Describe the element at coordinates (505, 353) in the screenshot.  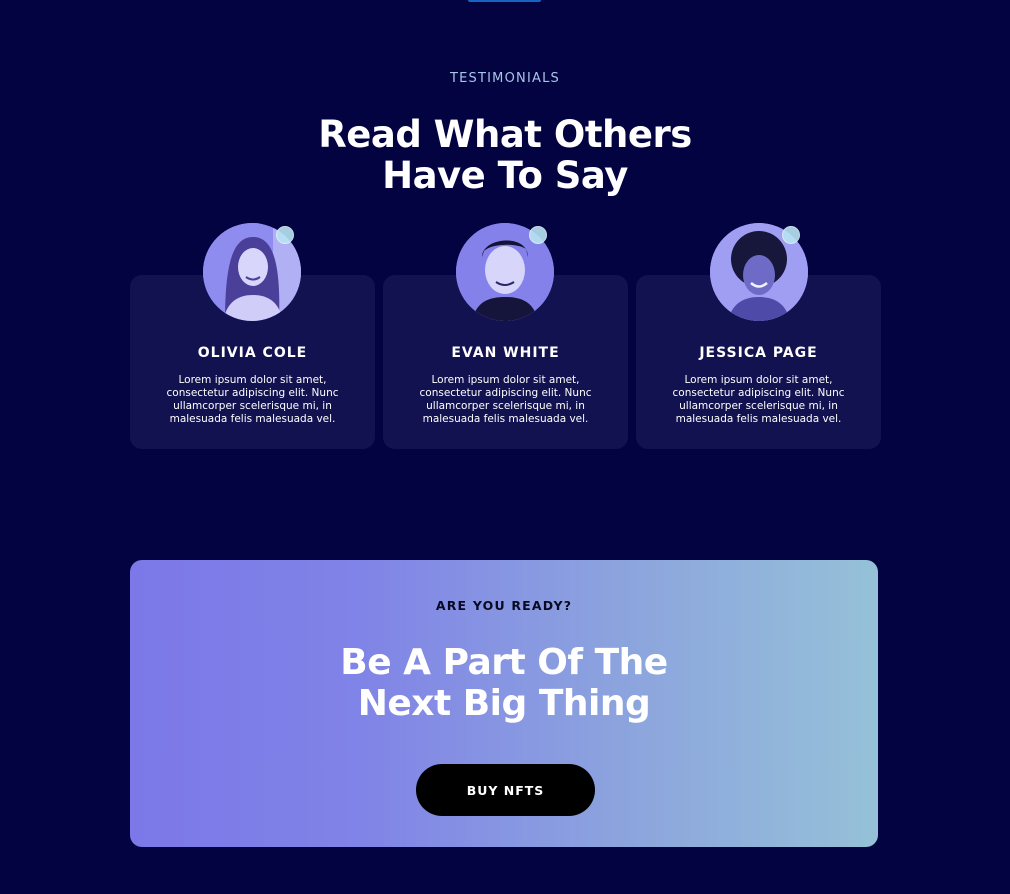
I see `testimonial-name: EVAN WHITE` at that location.